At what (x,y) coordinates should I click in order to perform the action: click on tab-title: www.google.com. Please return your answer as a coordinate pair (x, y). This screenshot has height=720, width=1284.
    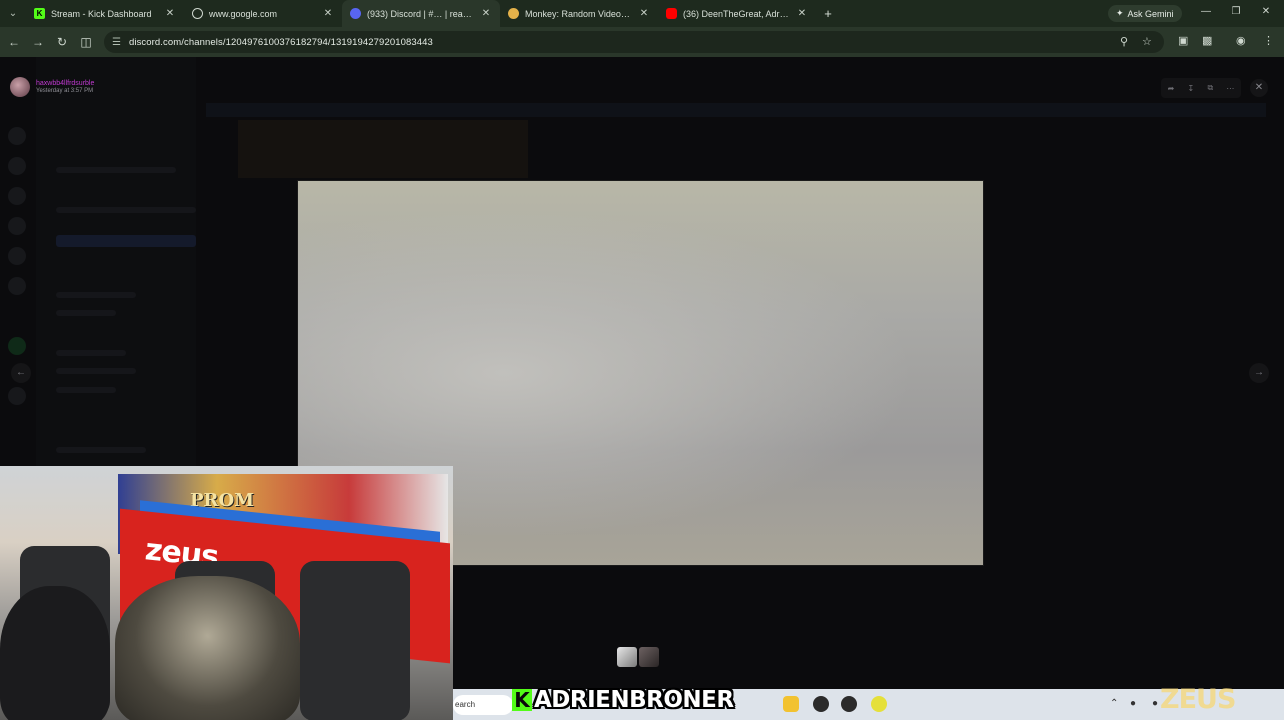
    Looking at the image, I should click on (243, 13).